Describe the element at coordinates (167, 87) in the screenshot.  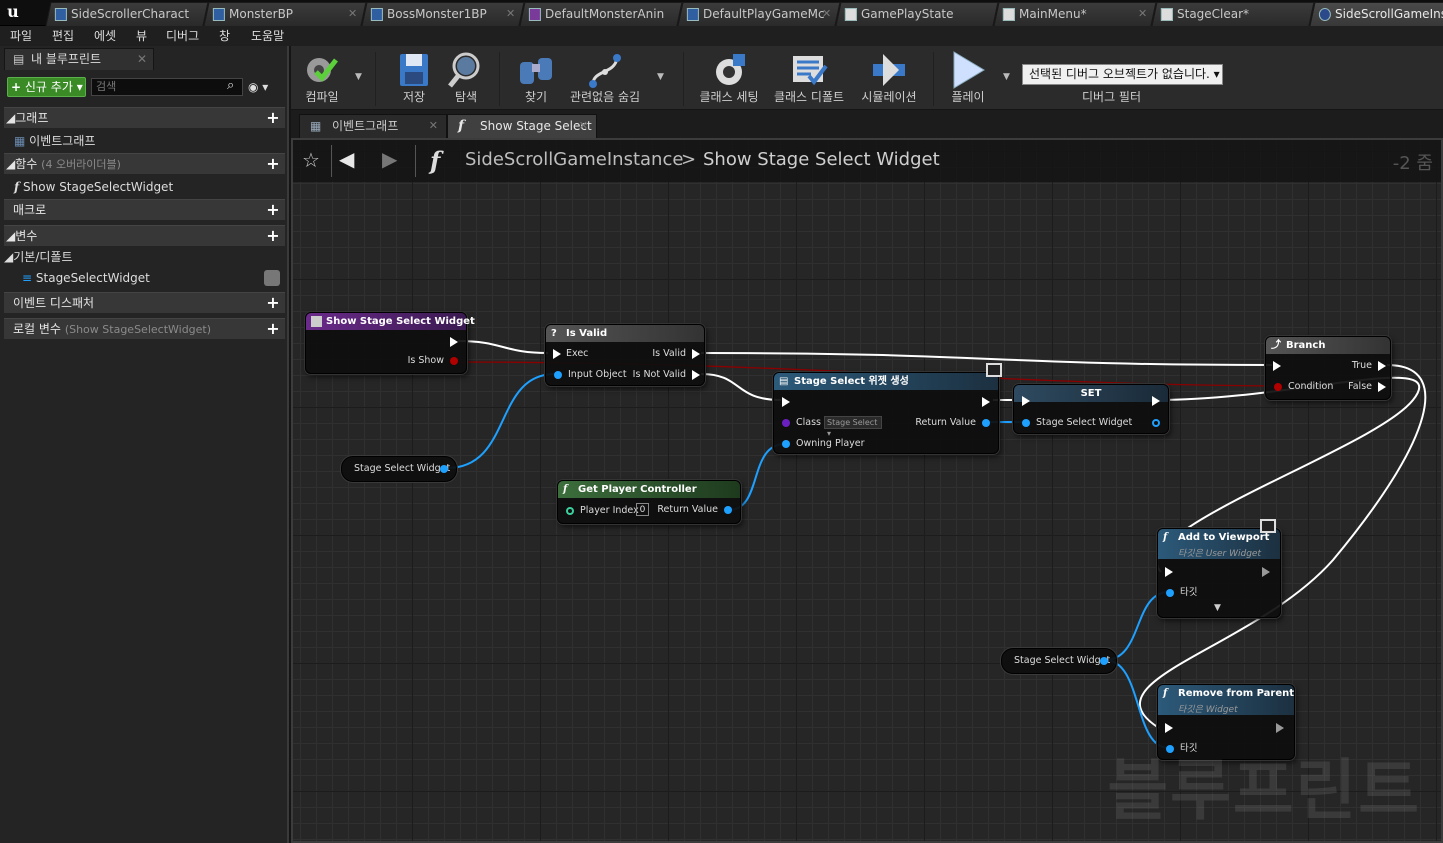
I see `search-input: 검색` at that location.